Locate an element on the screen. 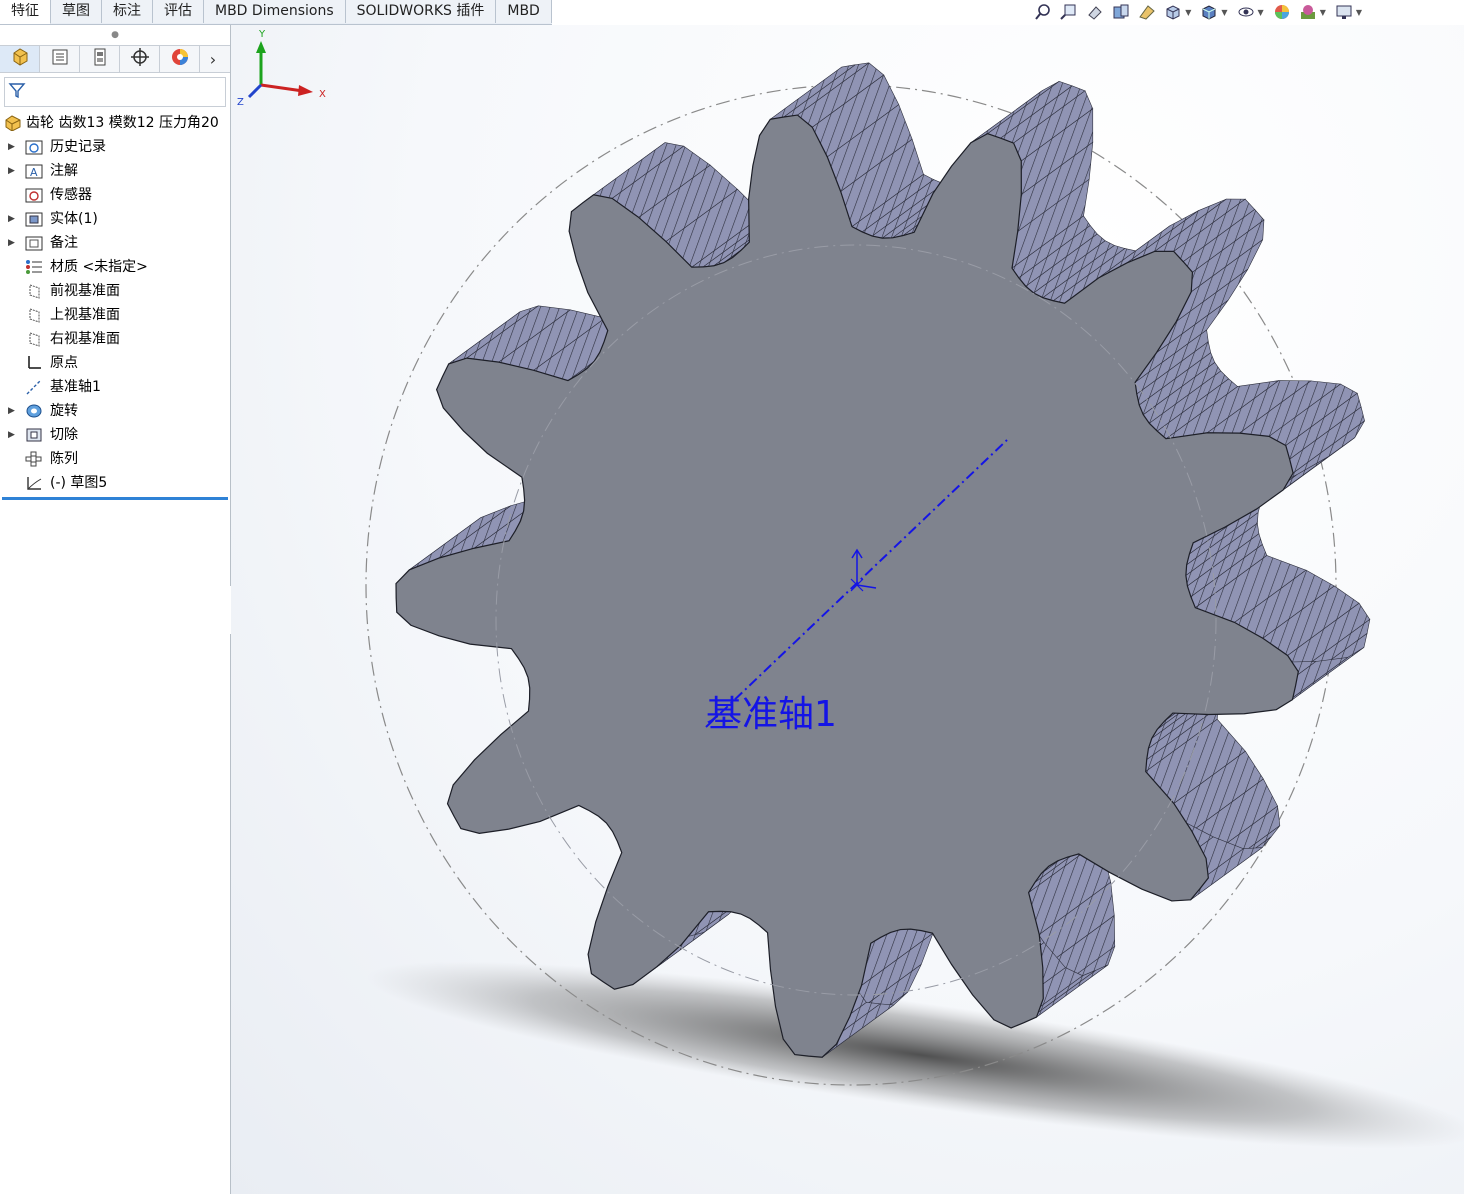 Image resolution: width=1464 pixels, height=1194 pixels. more-tabs-chevron-icon: › is located at coordinates (213, 59).